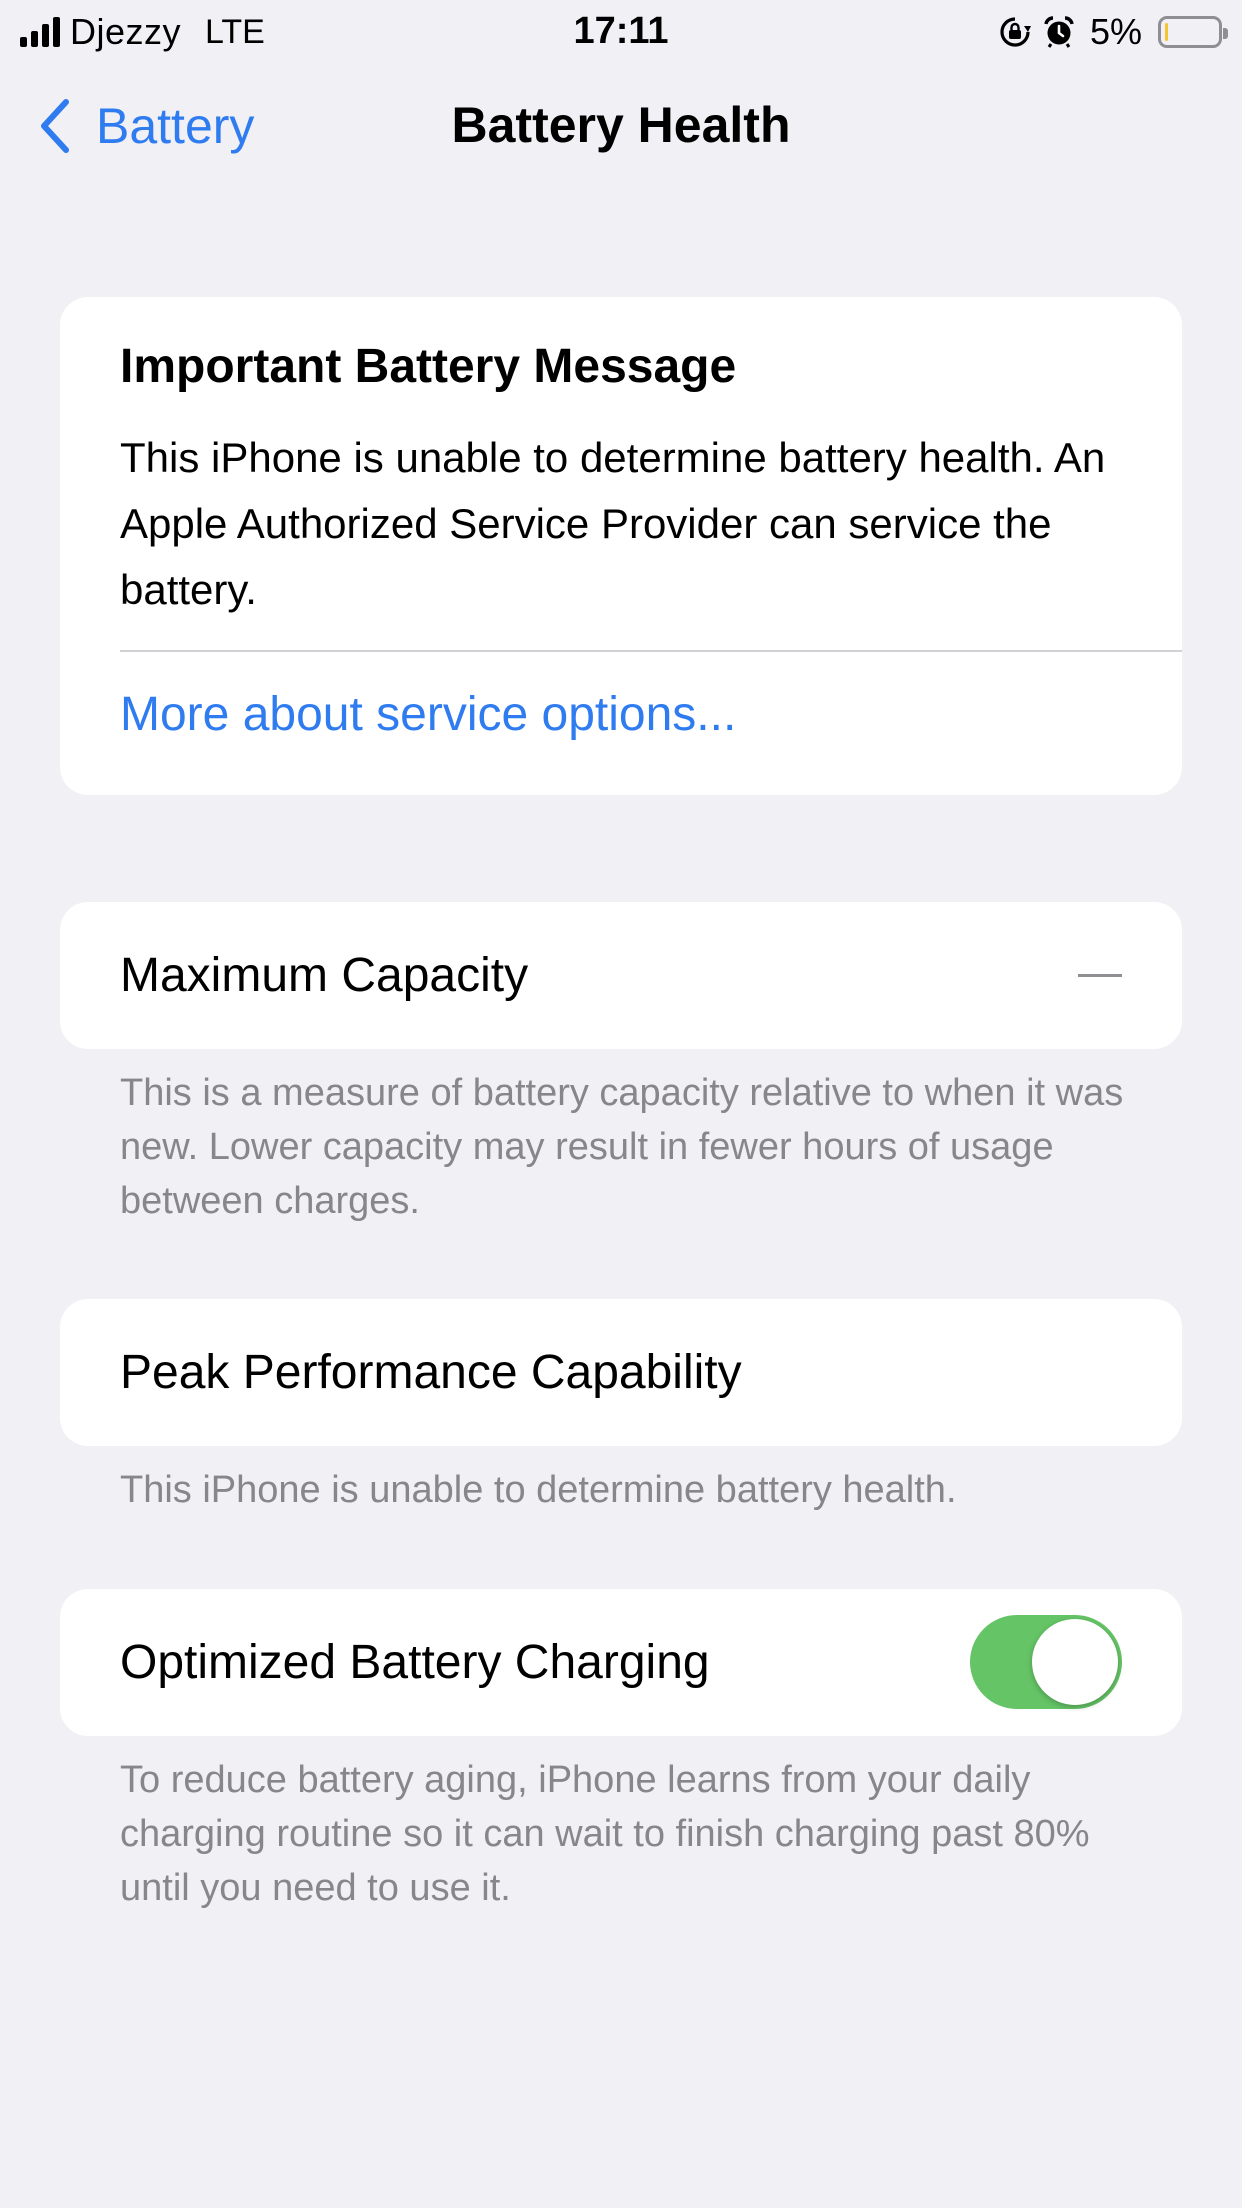  I want to click on toggle-knob, so click(1075, 1662).